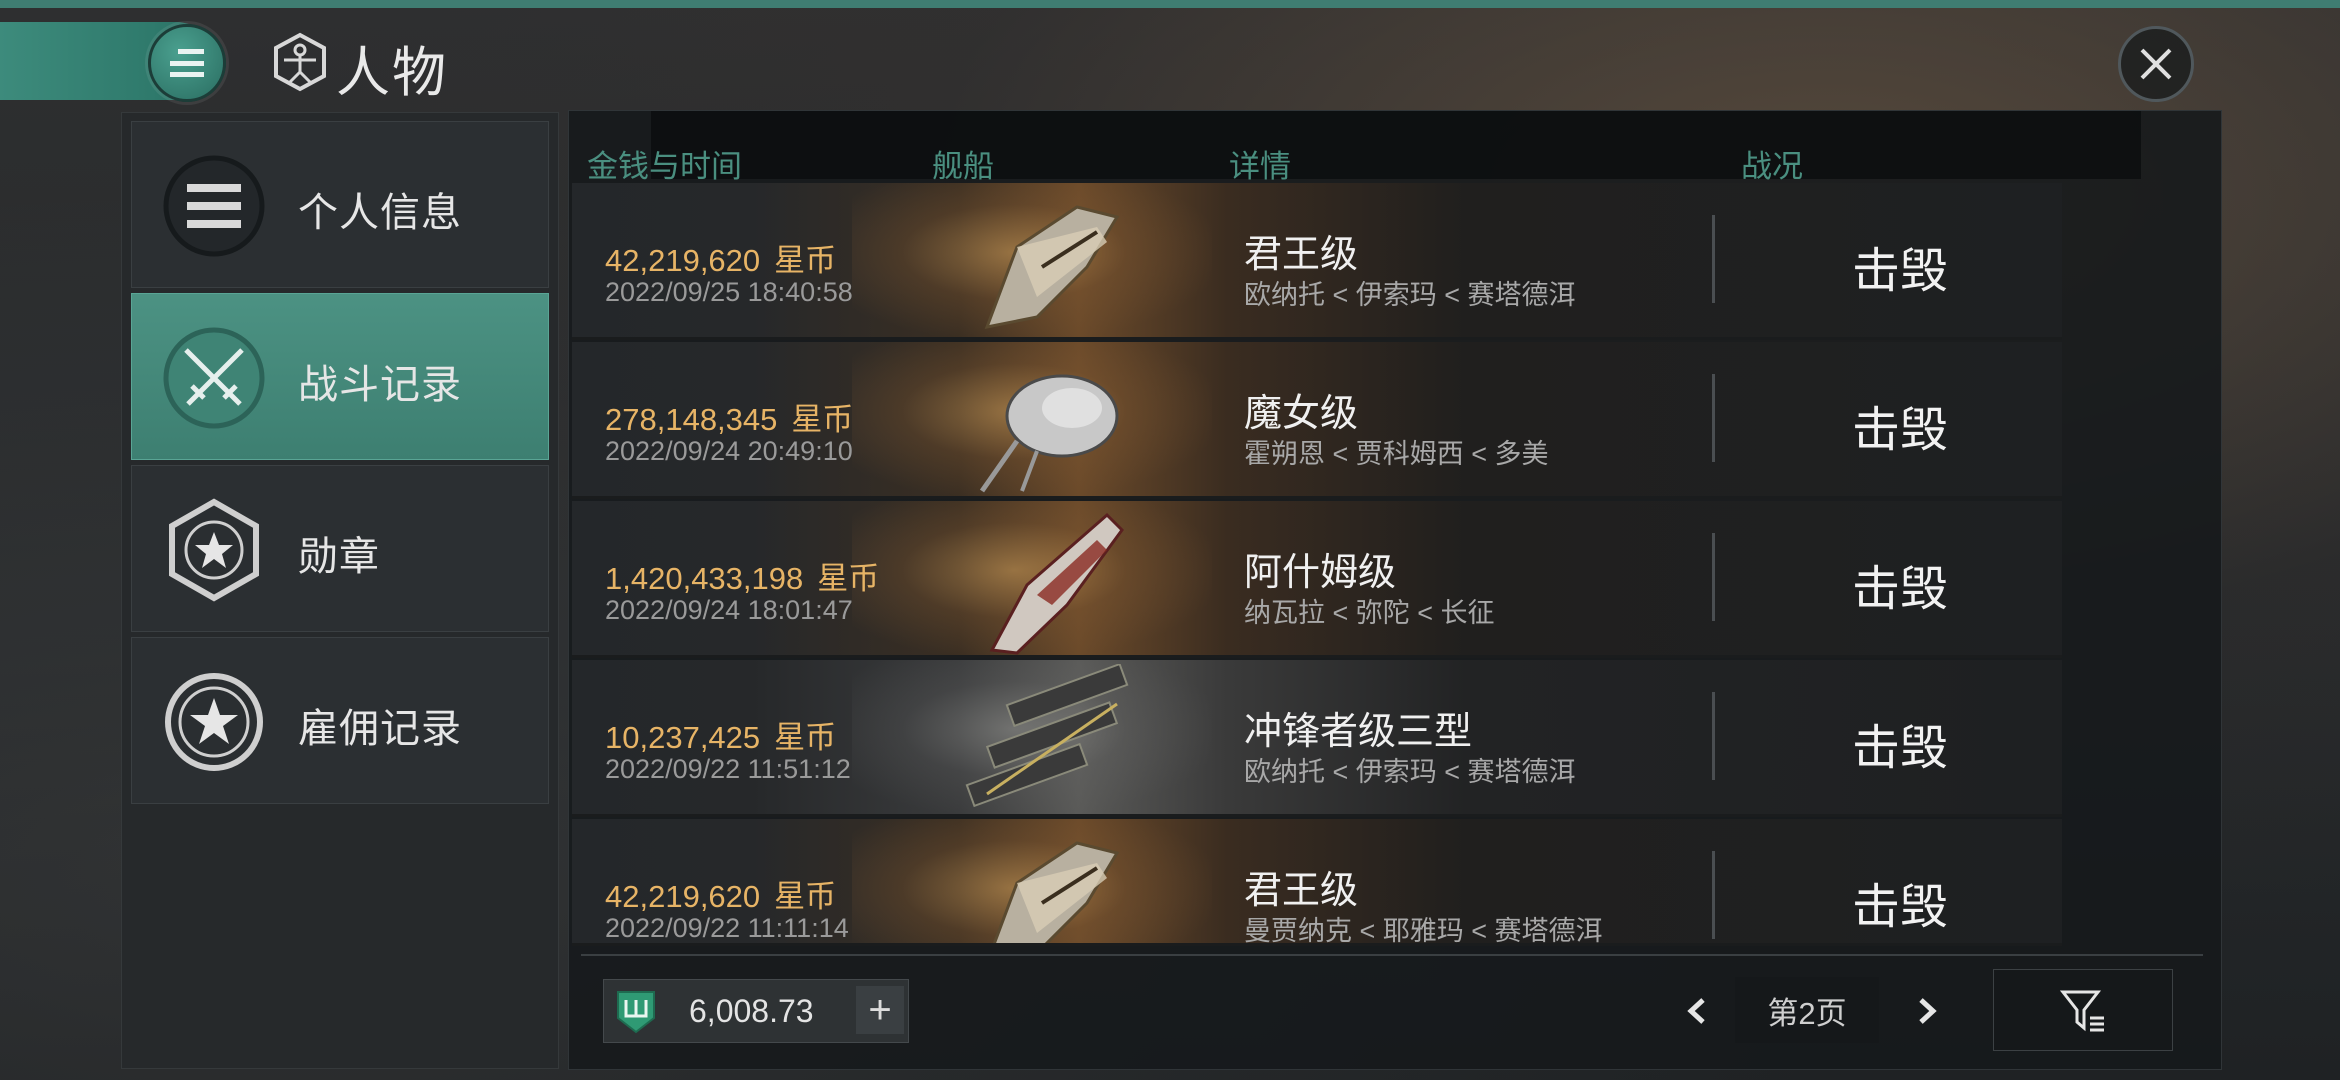 Image resolution: width=2340 pixels, height=1080 pixels. Describe the element at coordinates (214, 206) in the screenshot. I see `list-icon` at that location.